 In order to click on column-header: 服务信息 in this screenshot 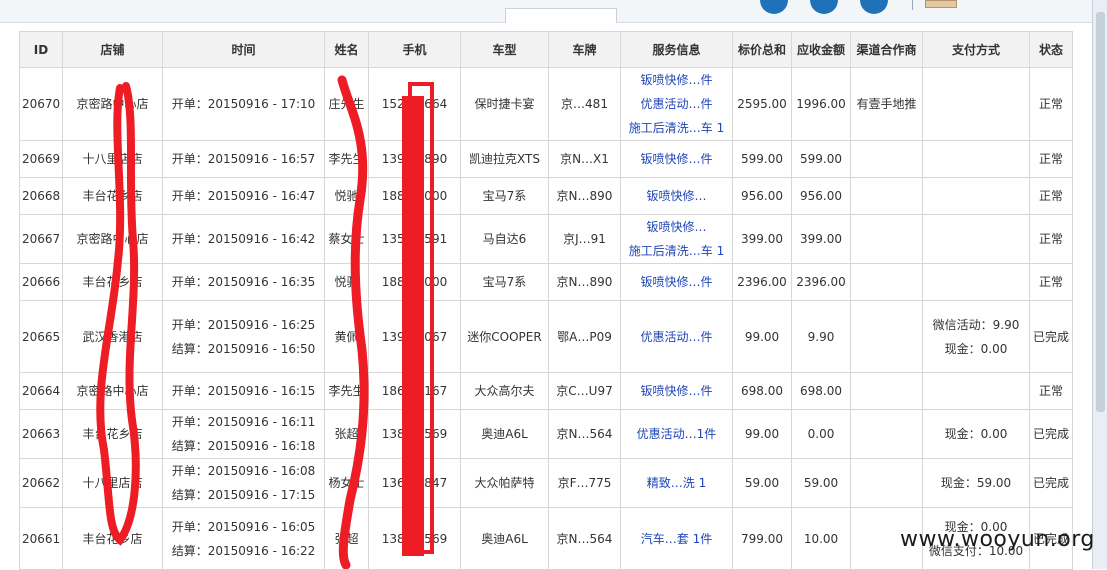, I will do `click(676, 49)`.